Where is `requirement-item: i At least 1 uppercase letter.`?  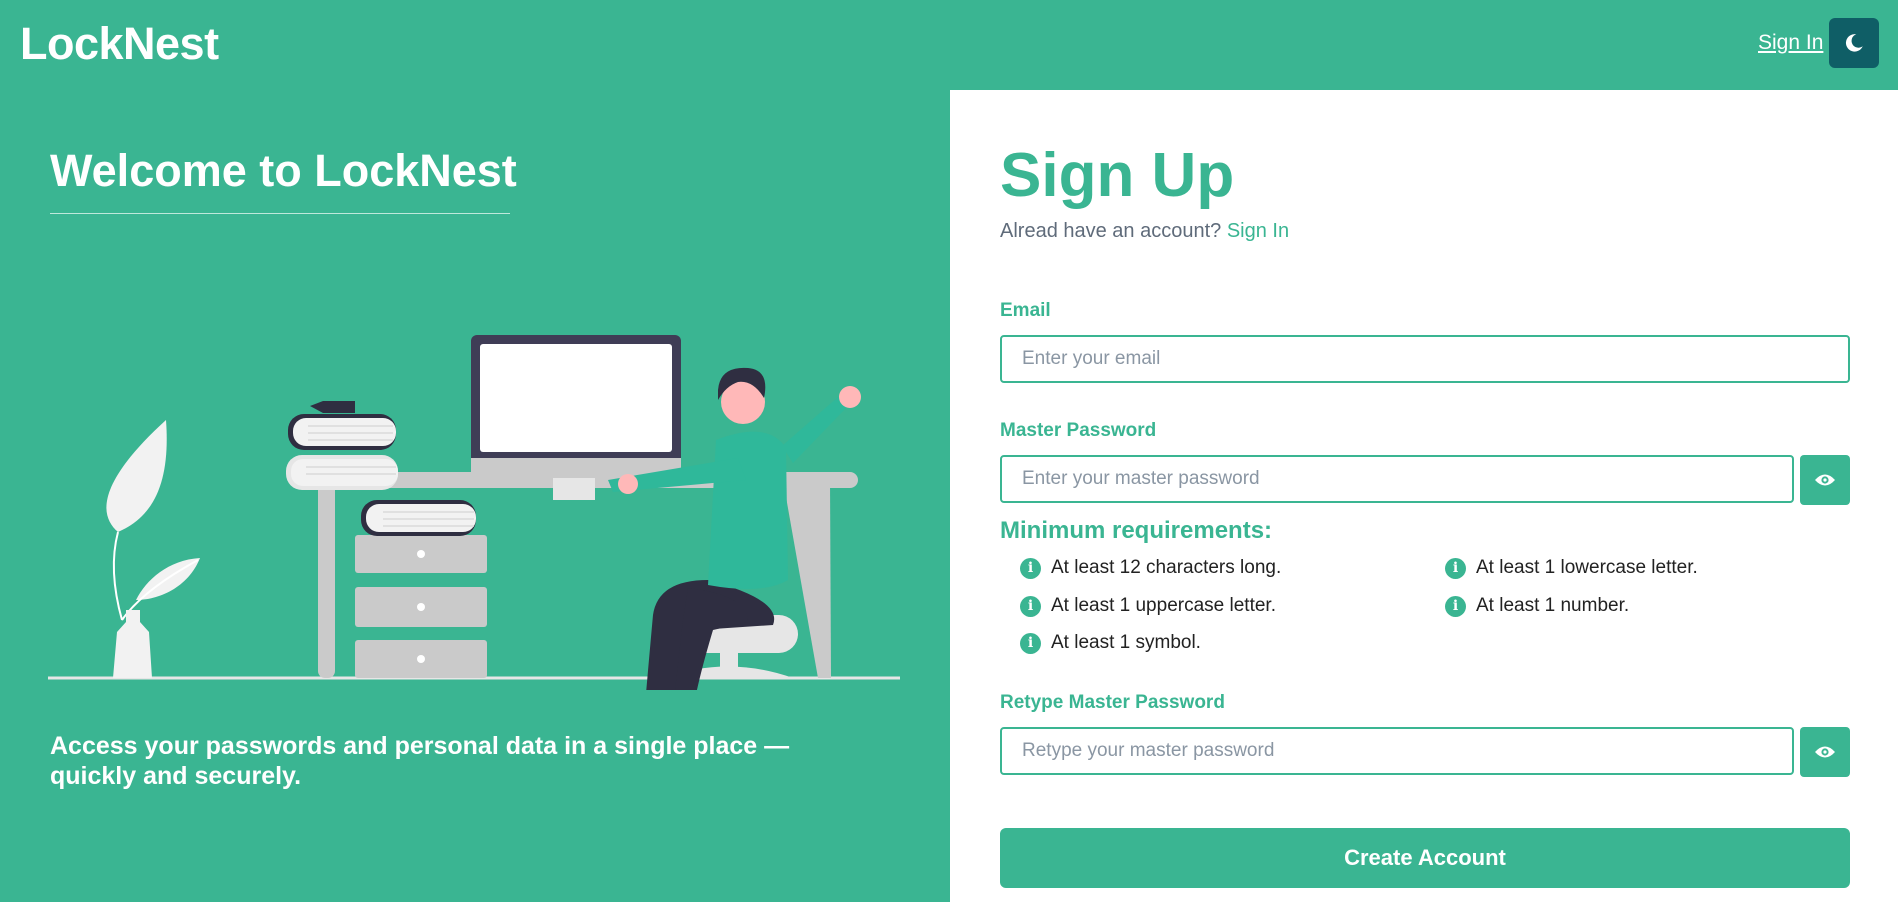
requirement-item: i At least 1 uppercase letter. is located at coordinates (1148, 606).